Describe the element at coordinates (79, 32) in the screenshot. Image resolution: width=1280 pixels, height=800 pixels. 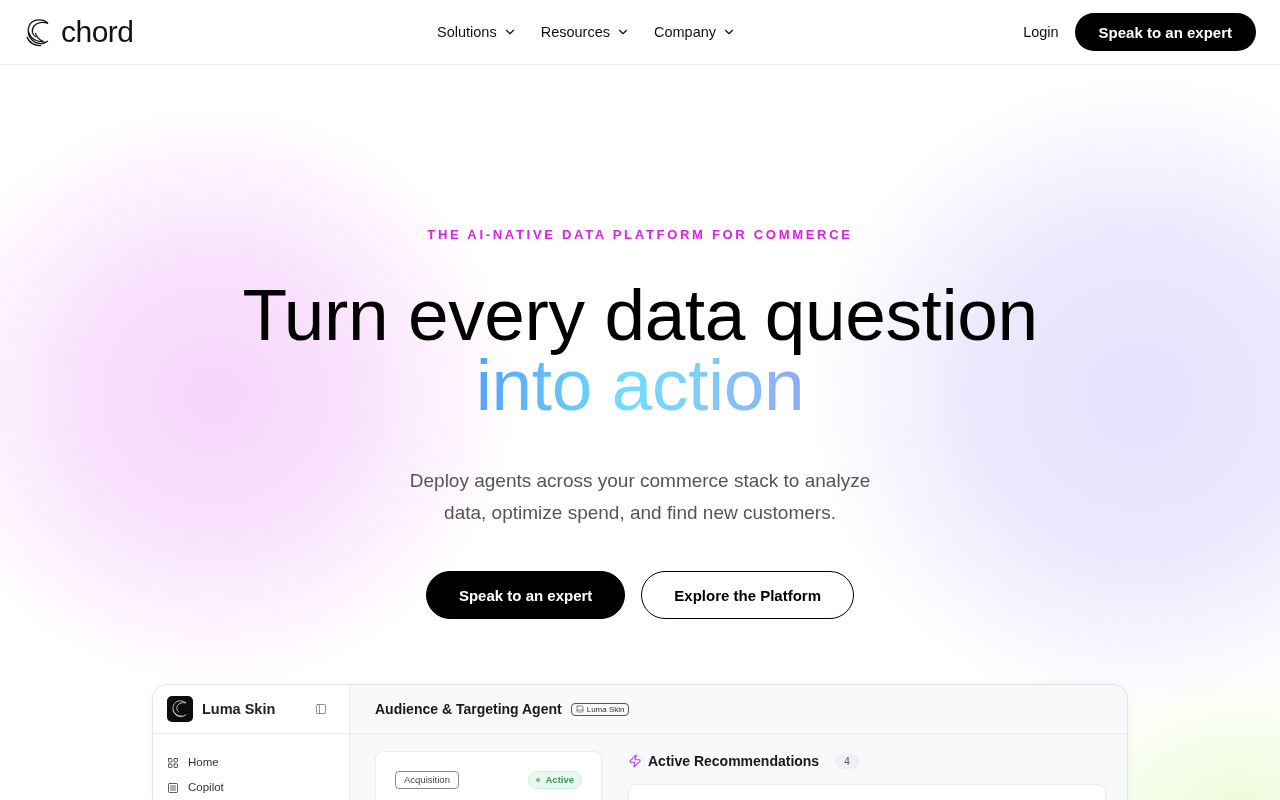
I see `logo-link: chord` at that location.